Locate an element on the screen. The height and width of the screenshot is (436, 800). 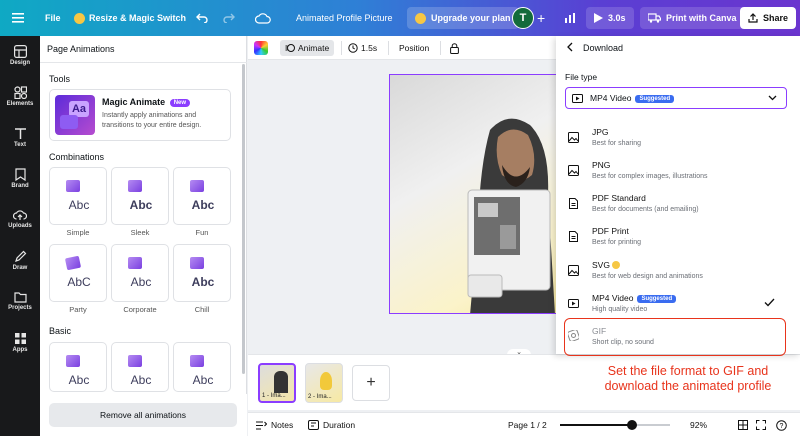
page-indicator: Page 1 / 2 is located at coordinates (527, 425).